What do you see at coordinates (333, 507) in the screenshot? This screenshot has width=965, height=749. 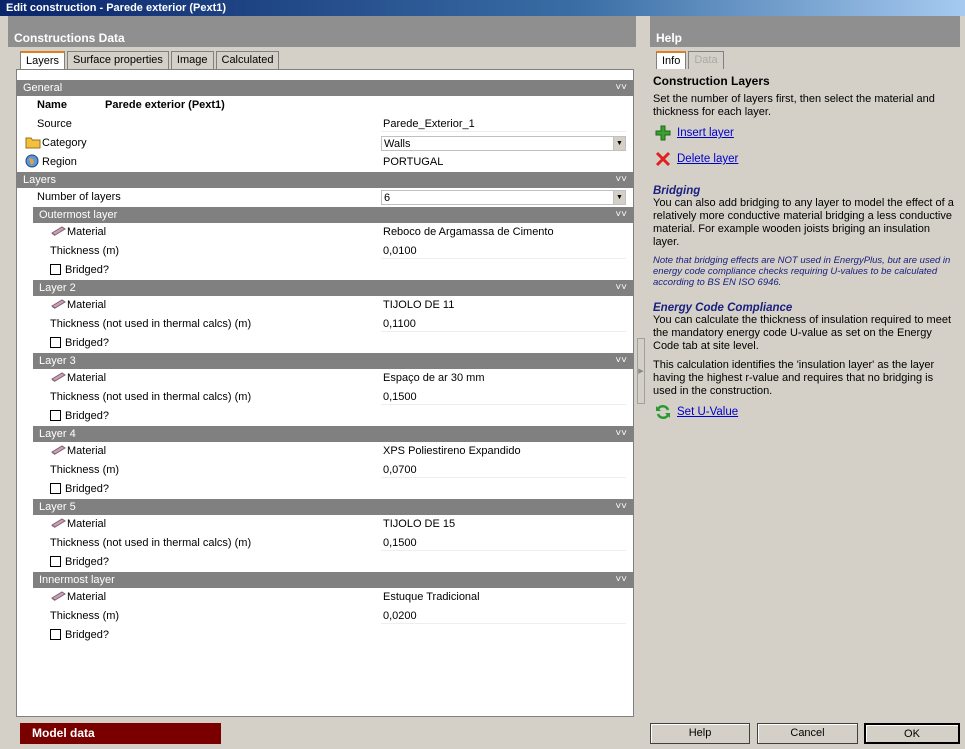 I see `layer-header: Layer 5 ˅˅` at bounding box center [333, 507].